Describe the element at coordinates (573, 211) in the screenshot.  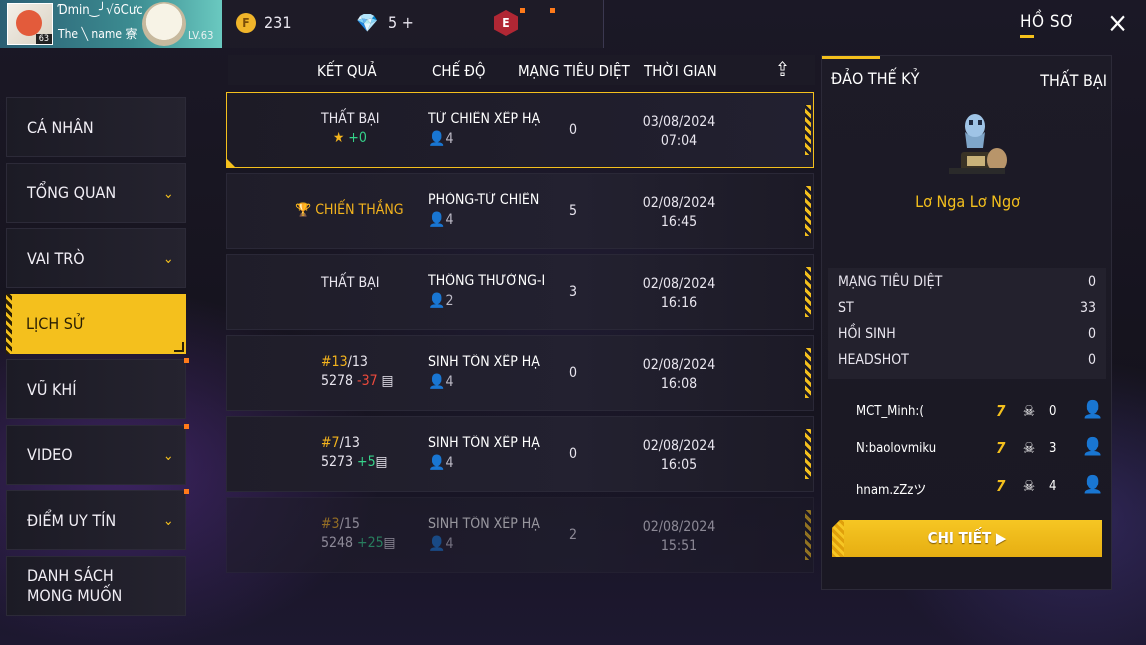
I see `row-kills: 5` at that location.